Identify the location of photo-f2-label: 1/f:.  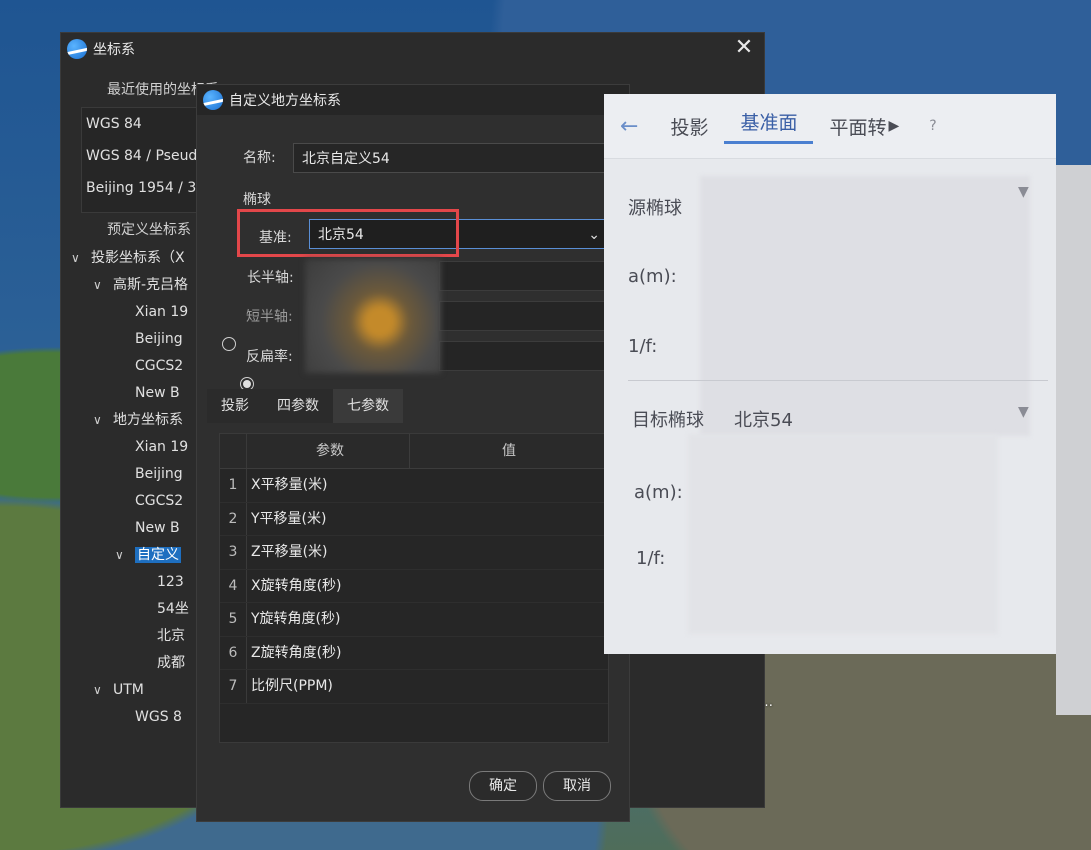
(651, 558).